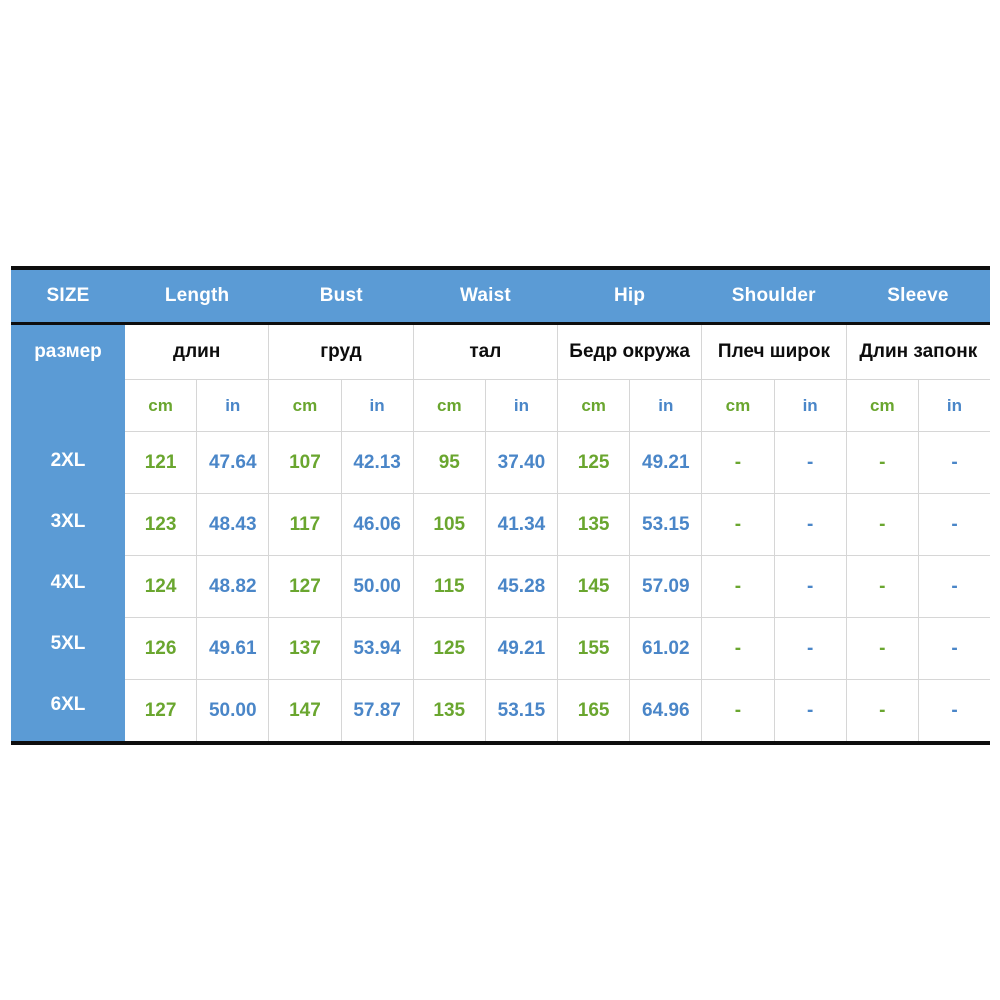 The height and width of the screenshot is (1000, 1000). Describe the element at coordinates (233, 405) in the screenshot. I see `unit-length-in: in` at that location.